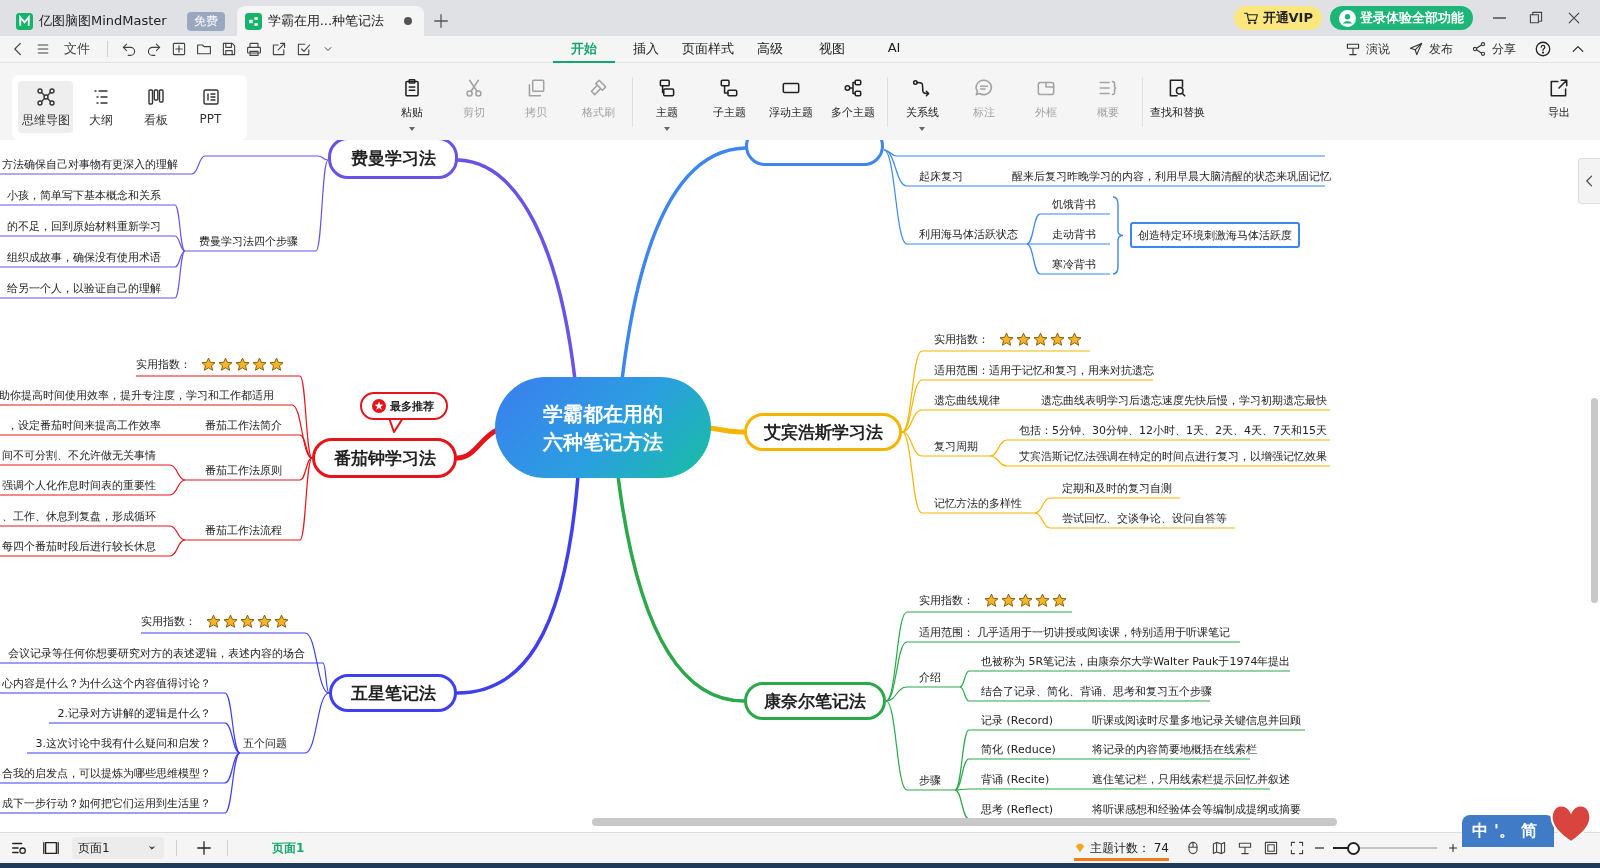 This screenshot has width=1600, height=868. Describe the element at coordinates (90, 164) in the screenshot. I see `topic-text: 方法确保自己对事物有更深入的理解` at that location.